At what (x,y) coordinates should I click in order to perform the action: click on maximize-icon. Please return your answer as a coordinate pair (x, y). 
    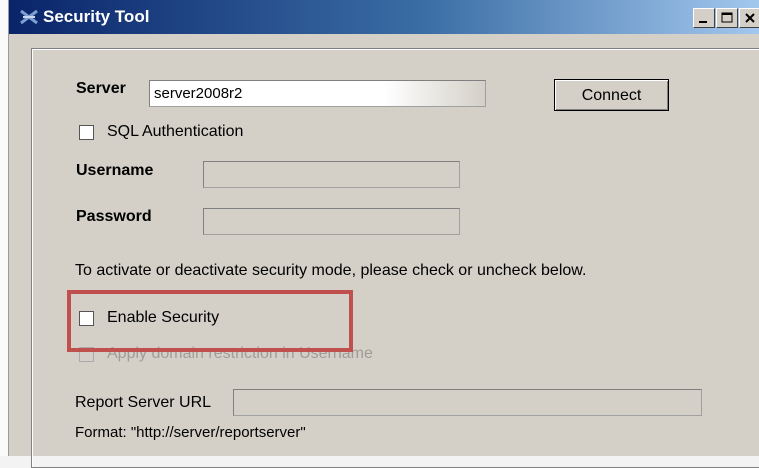
    Looking at the image, I should click on (727, 17).